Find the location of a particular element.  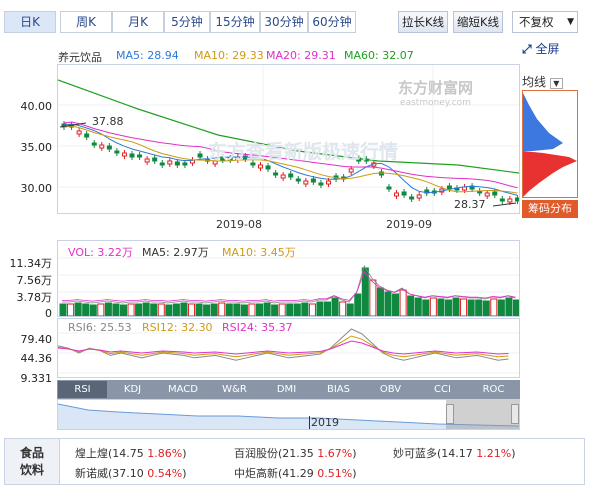

watermark-text: 东方查看新版极速行情 is located at coordinates (303, 152).